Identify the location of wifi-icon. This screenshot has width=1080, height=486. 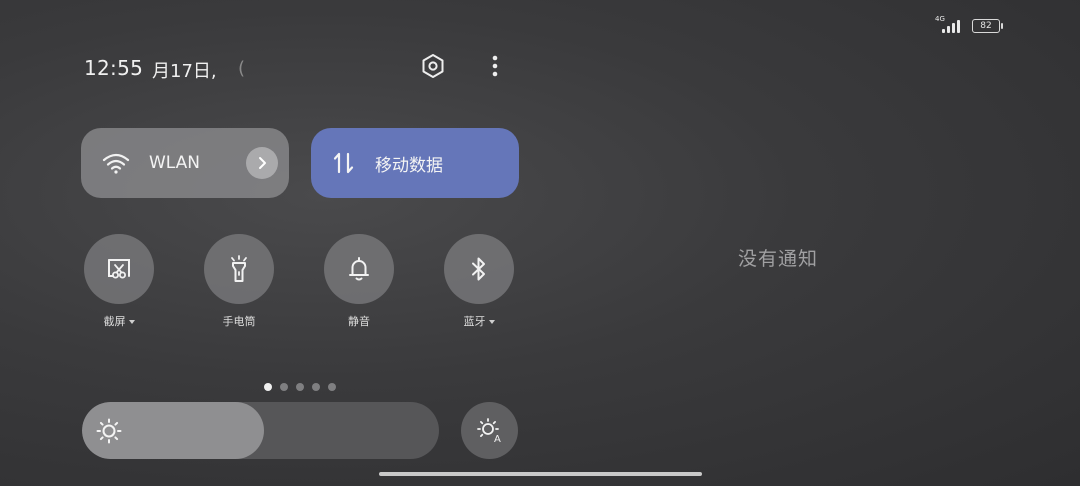
(116, 163).